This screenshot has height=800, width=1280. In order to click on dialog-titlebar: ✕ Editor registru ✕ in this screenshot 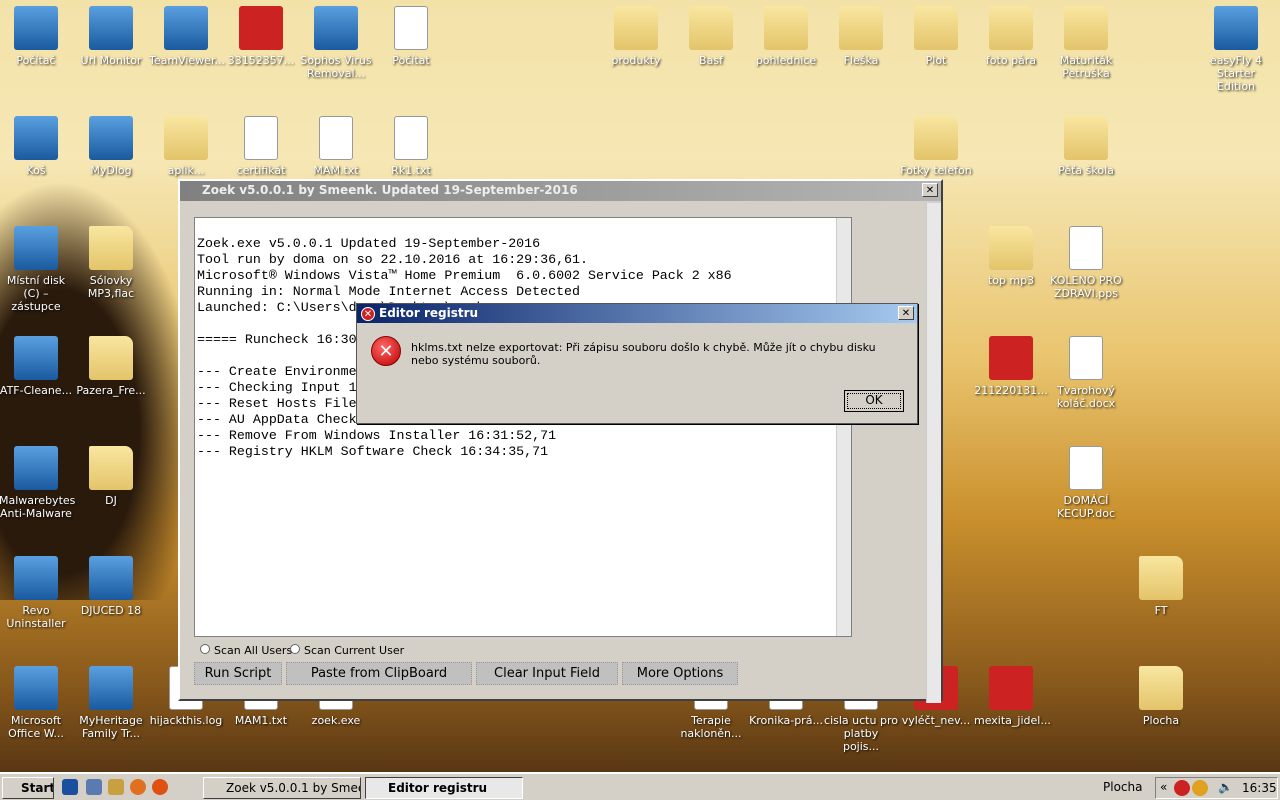, I will do `click(637, 313)`.